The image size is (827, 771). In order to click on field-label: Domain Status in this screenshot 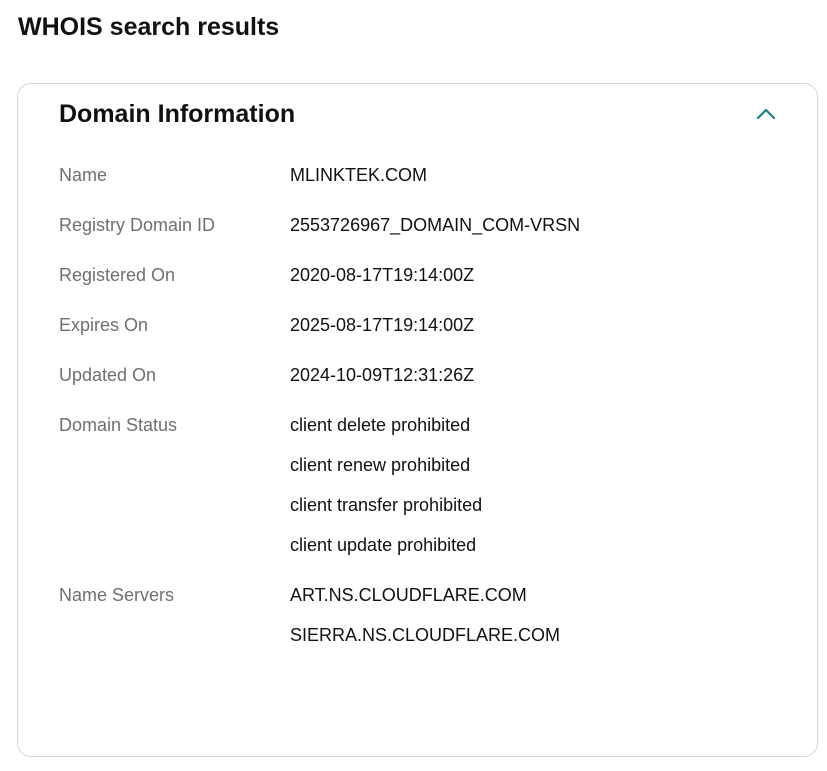, I will do `click(118, 425)`.